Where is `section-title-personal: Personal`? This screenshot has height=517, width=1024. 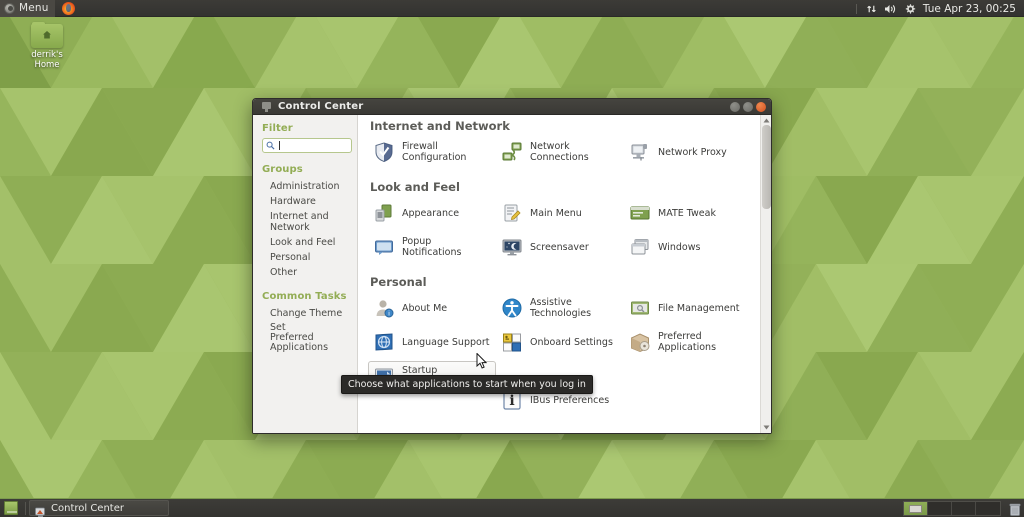
section-title-personal: Personal is located at coordinates (398, 282).